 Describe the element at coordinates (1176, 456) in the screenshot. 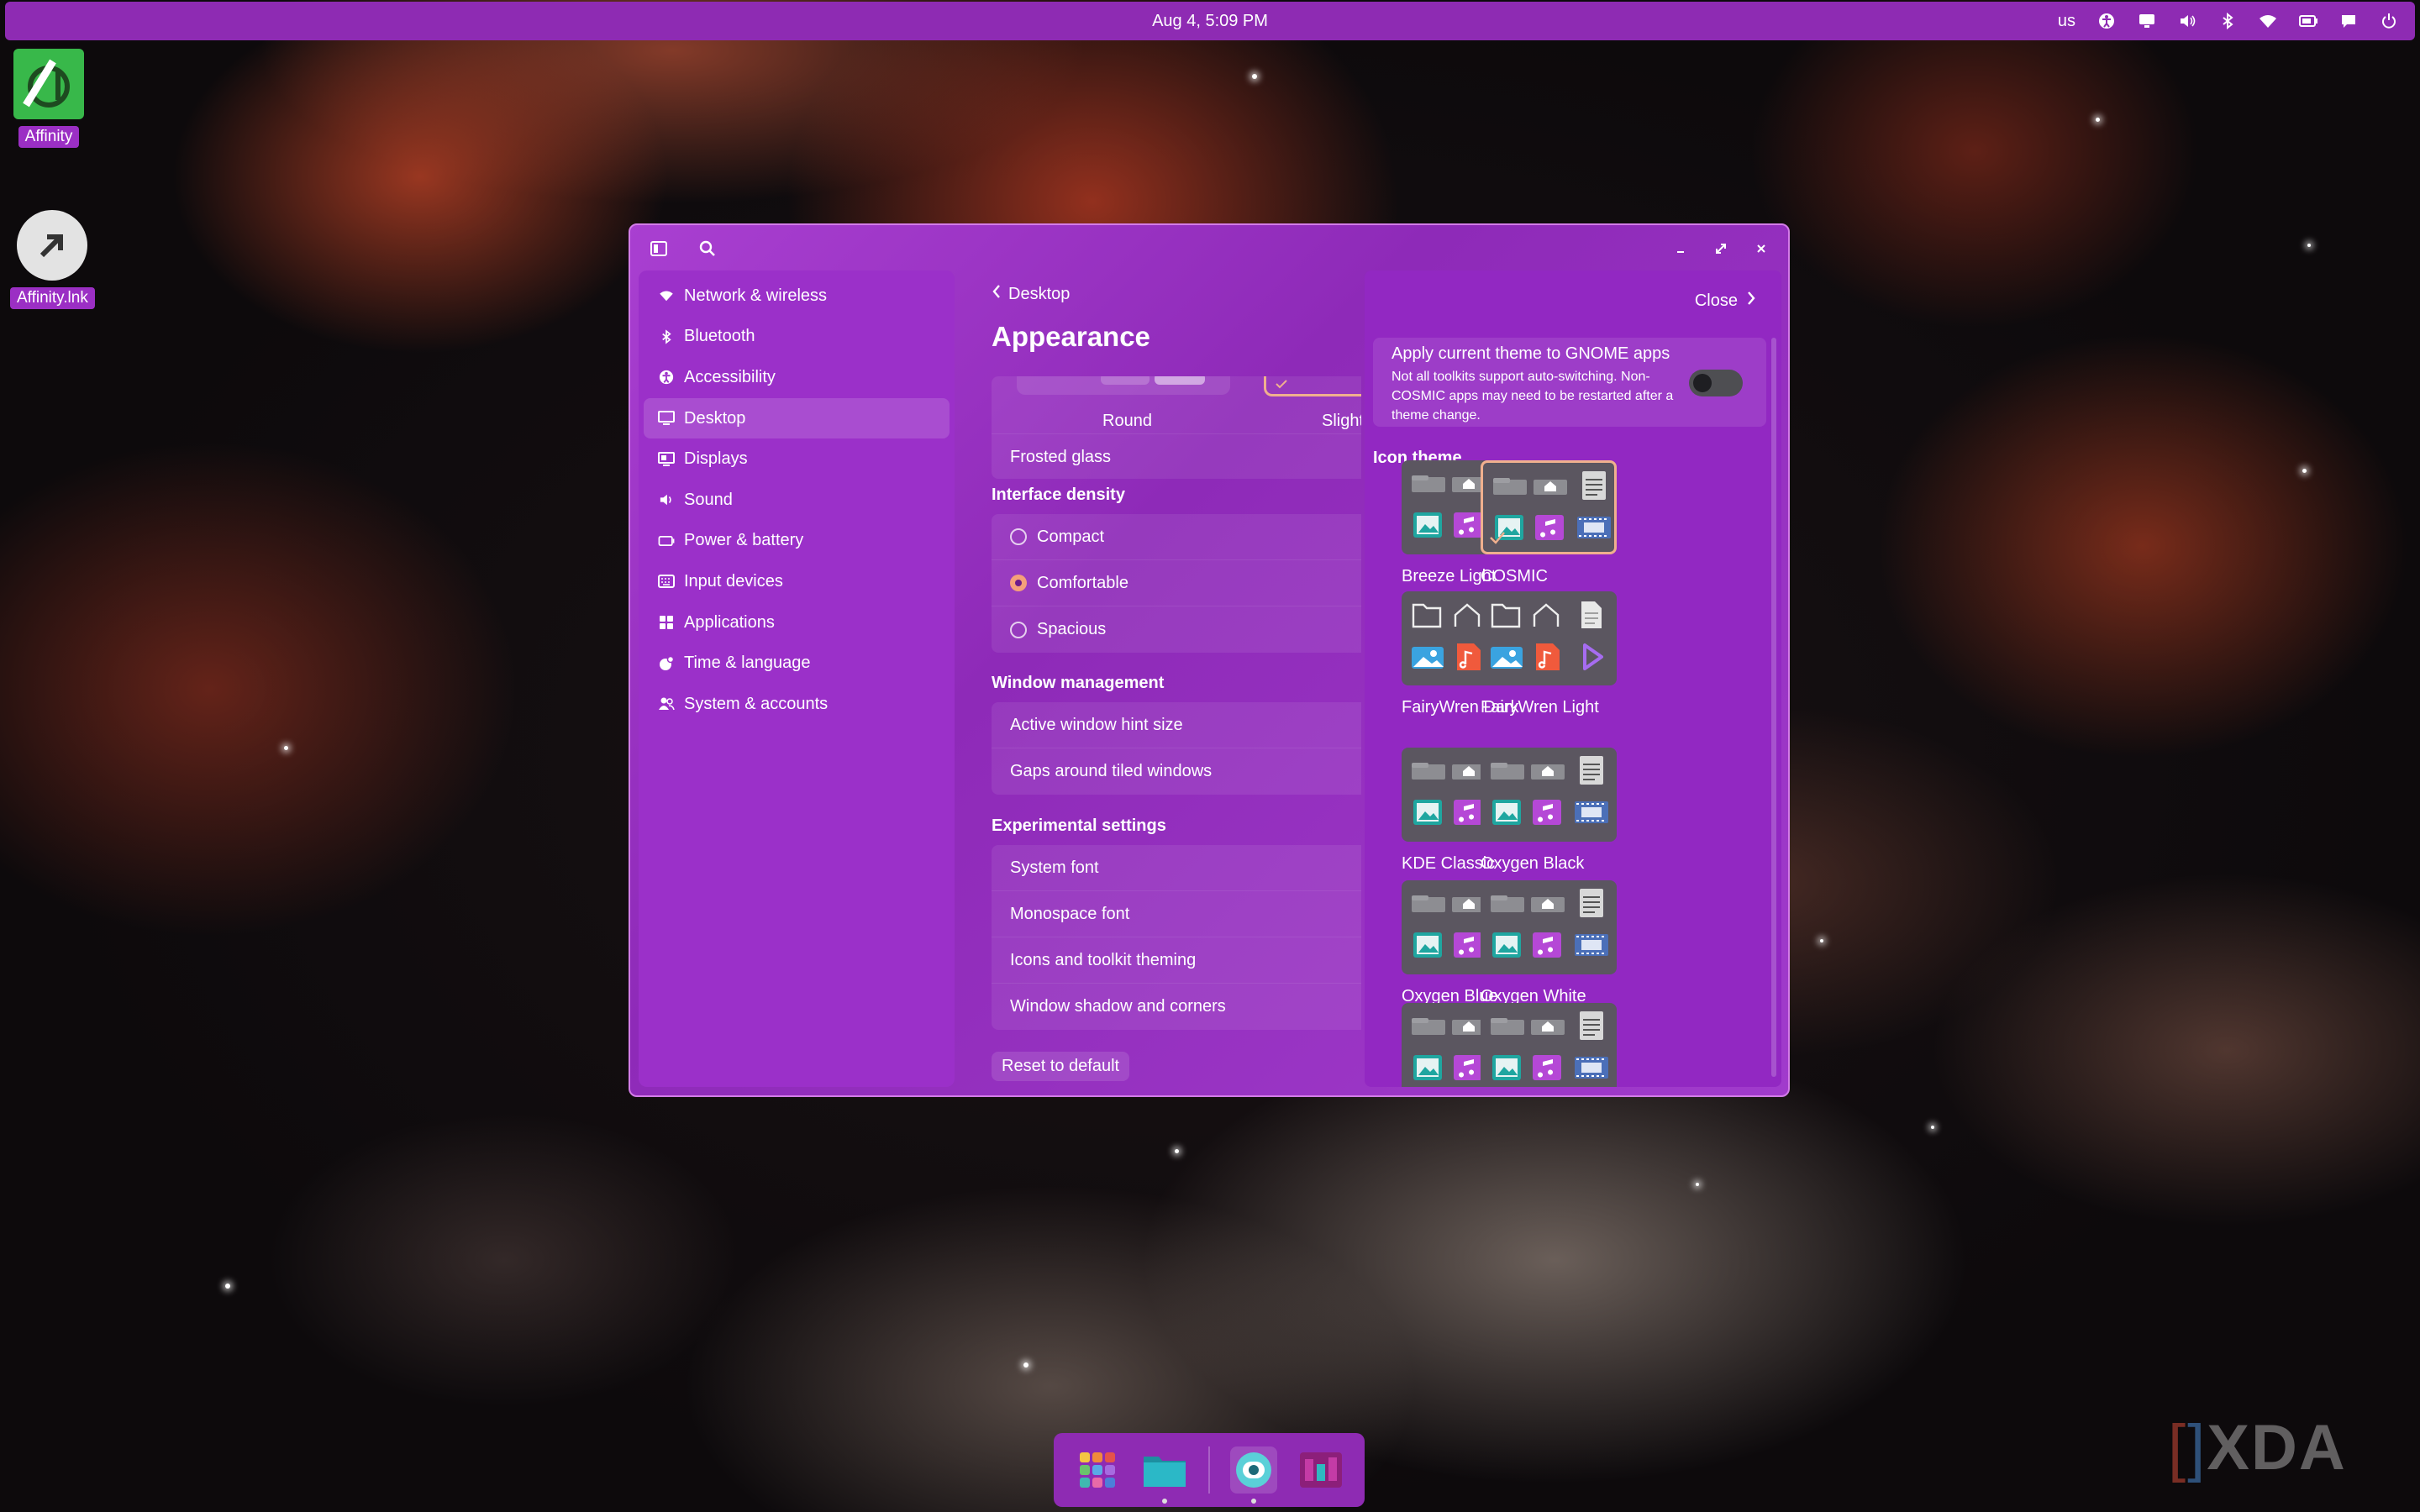

I see `frosted-glass-row: Frosted glass` at that location.